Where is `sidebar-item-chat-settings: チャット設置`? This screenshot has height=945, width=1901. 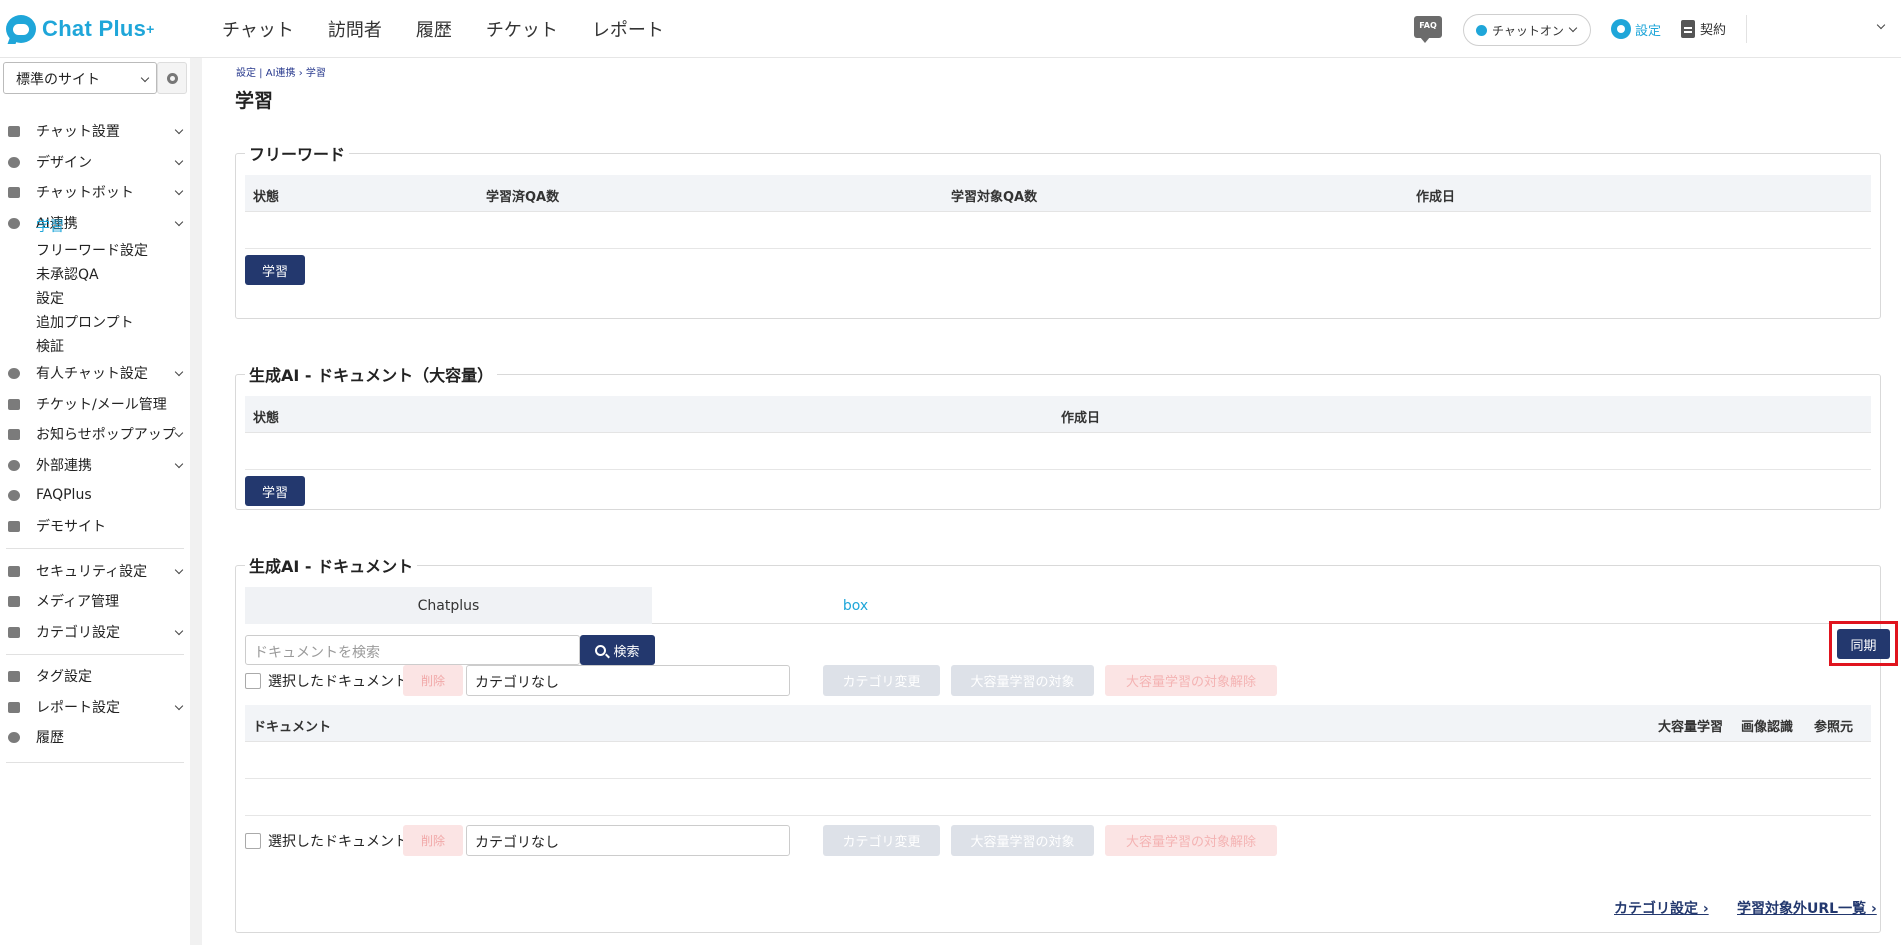 sidebar-item-chat-settings: チャット設置 is located at coordinates (98, 131).